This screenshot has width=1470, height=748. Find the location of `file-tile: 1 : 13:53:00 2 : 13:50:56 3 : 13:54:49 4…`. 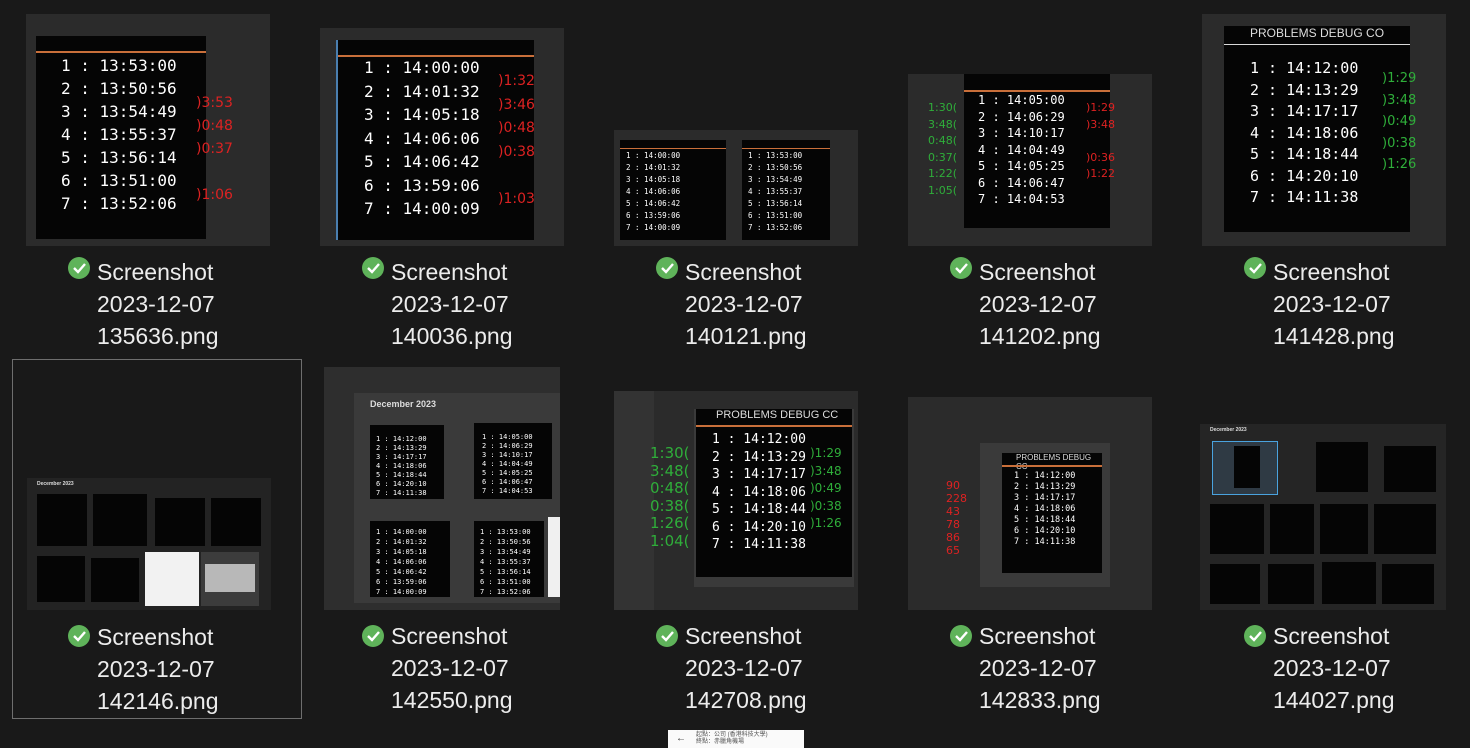

file-tile: 1 : 13:53:00 2 : 13:50:56 3 : 13:54:49 4… is located at coordinates (157, 180).